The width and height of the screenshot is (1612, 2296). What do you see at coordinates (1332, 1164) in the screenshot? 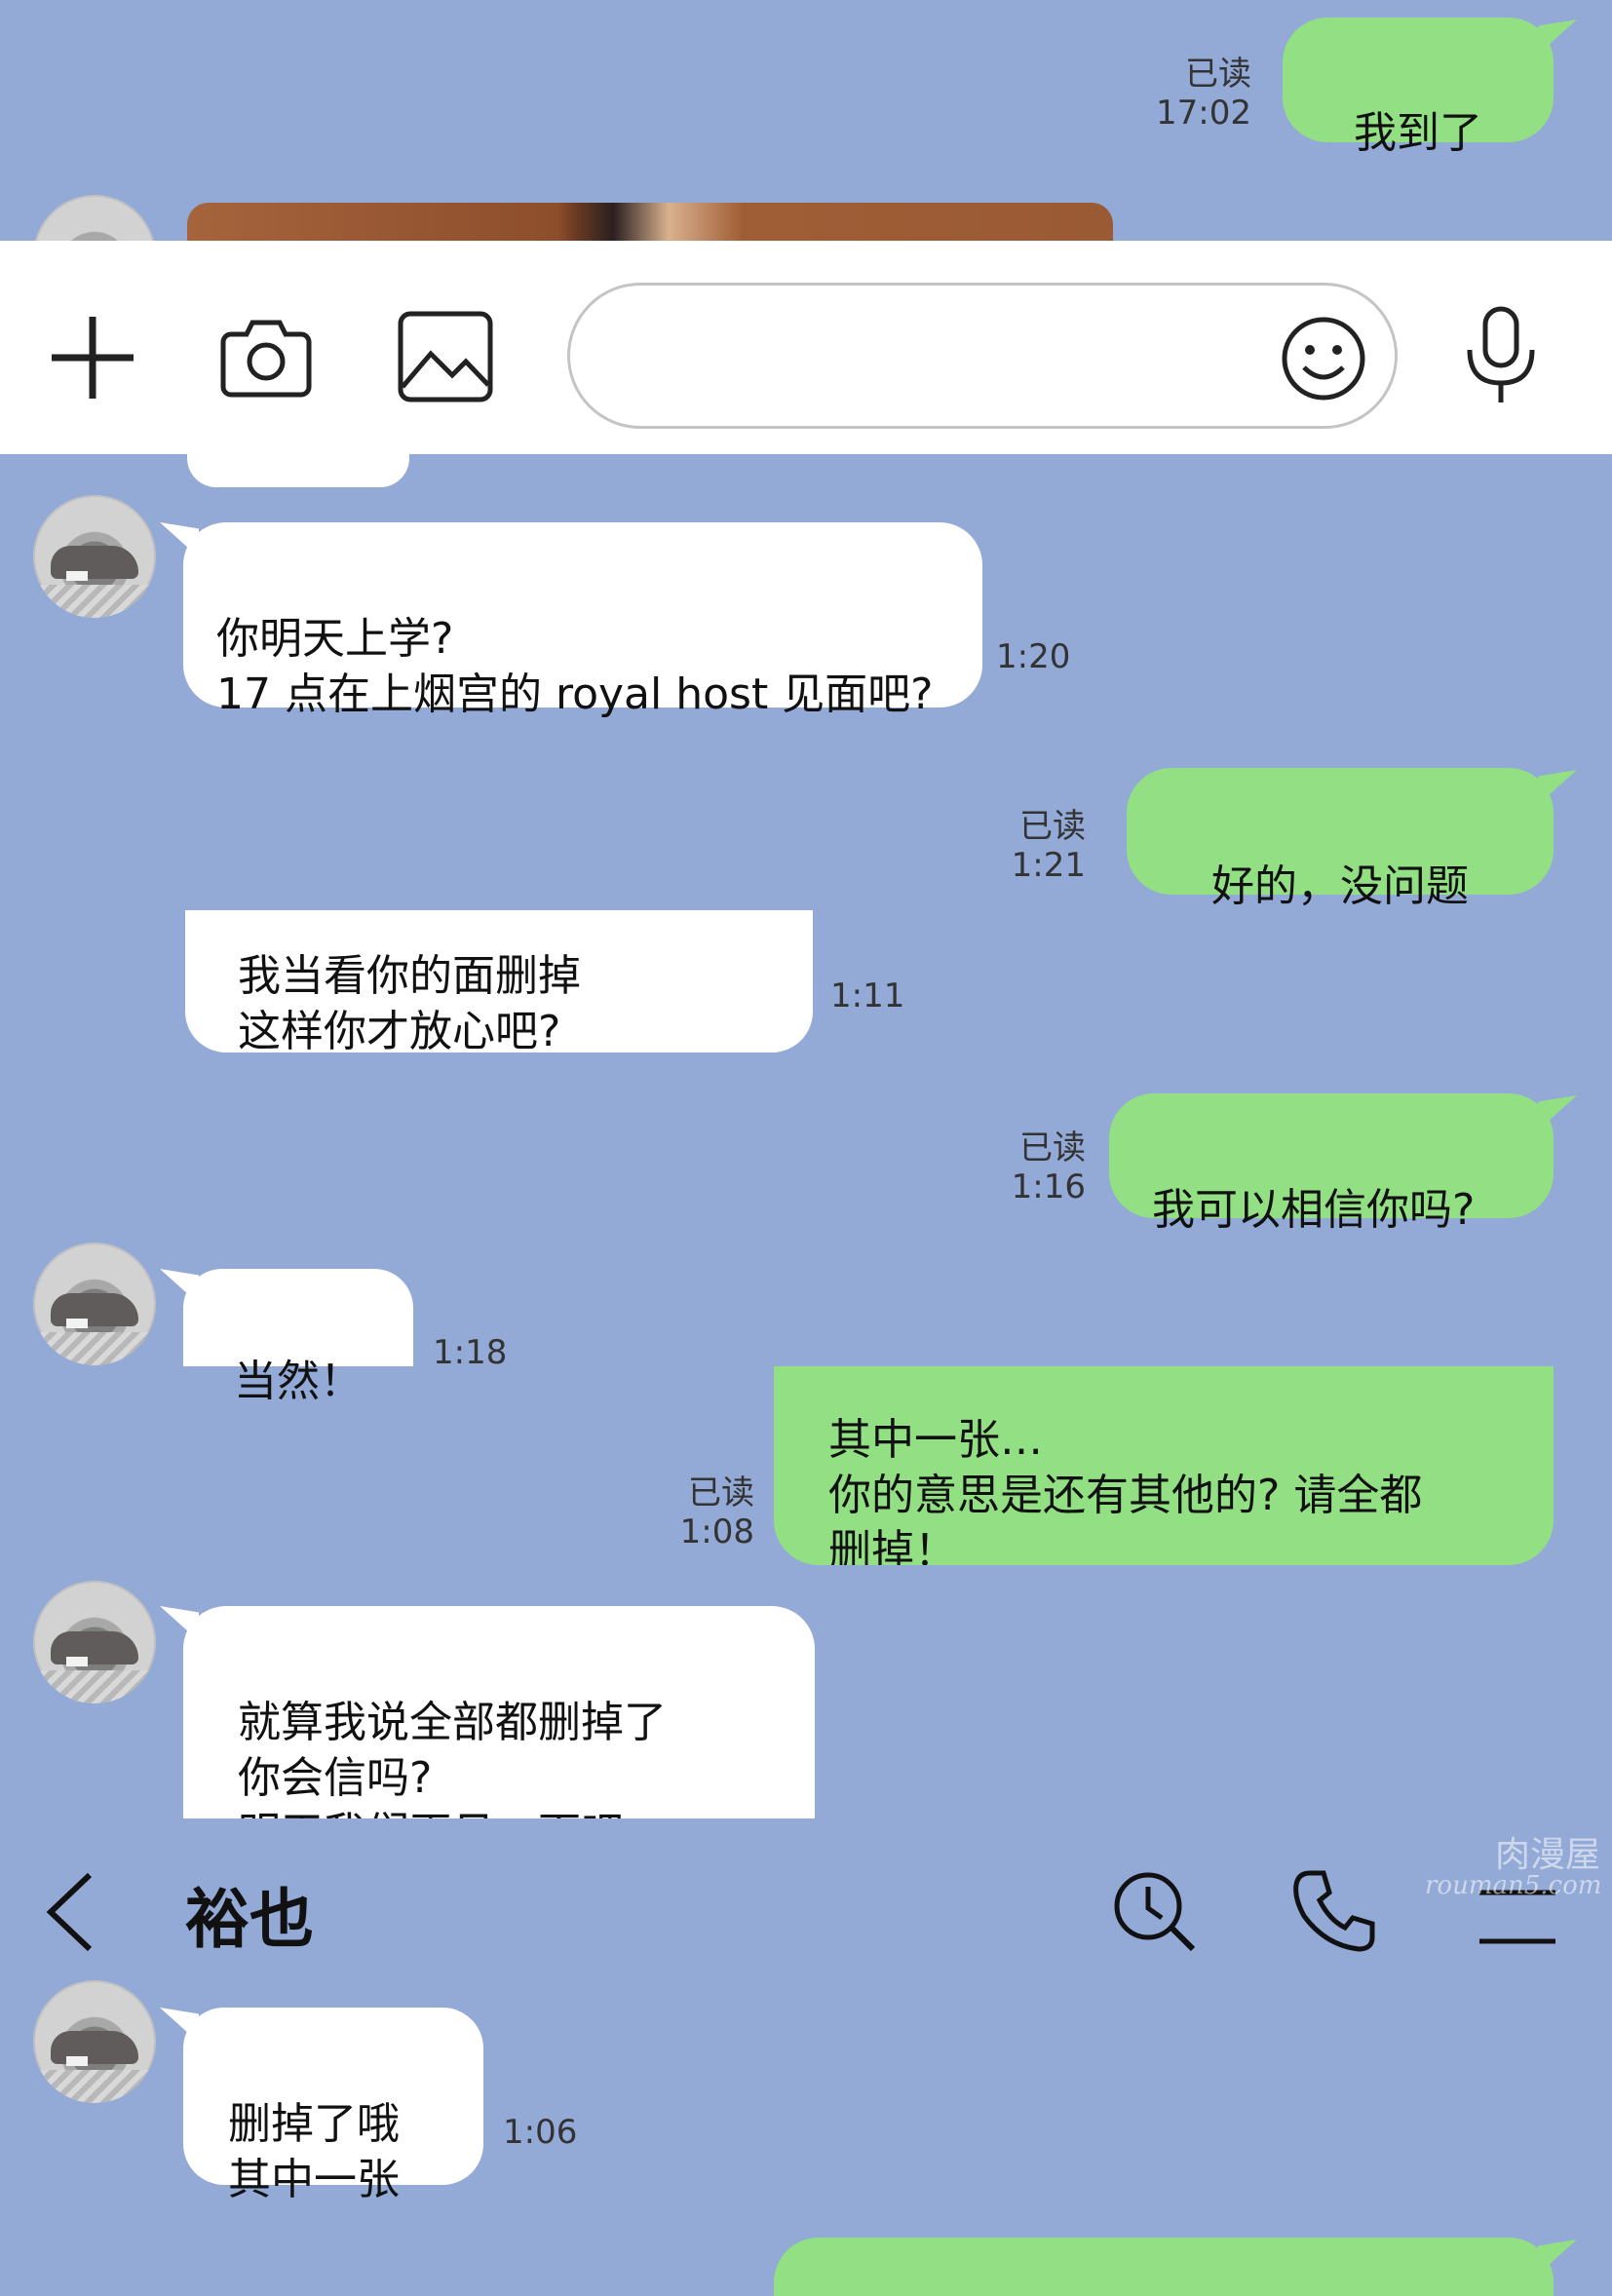
I see `outgoing-message: 我可以相信你吗?` at bounding box center [1332, 1164].